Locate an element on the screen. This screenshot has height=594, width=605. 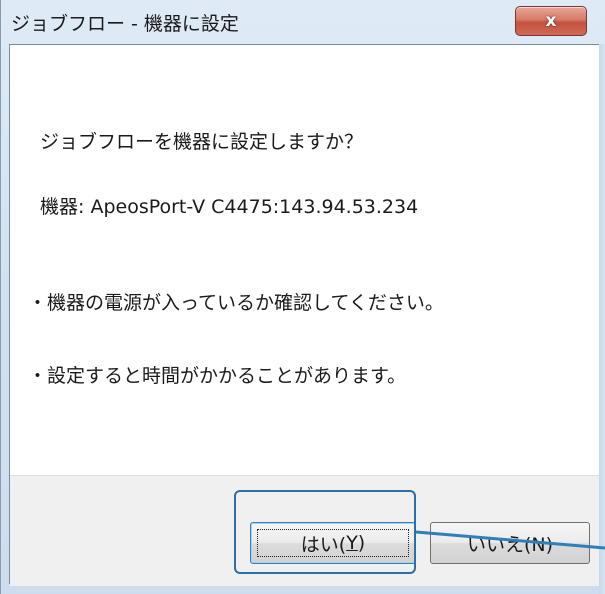
no-button: いいえ(N) is located at coordinates (510, 543).